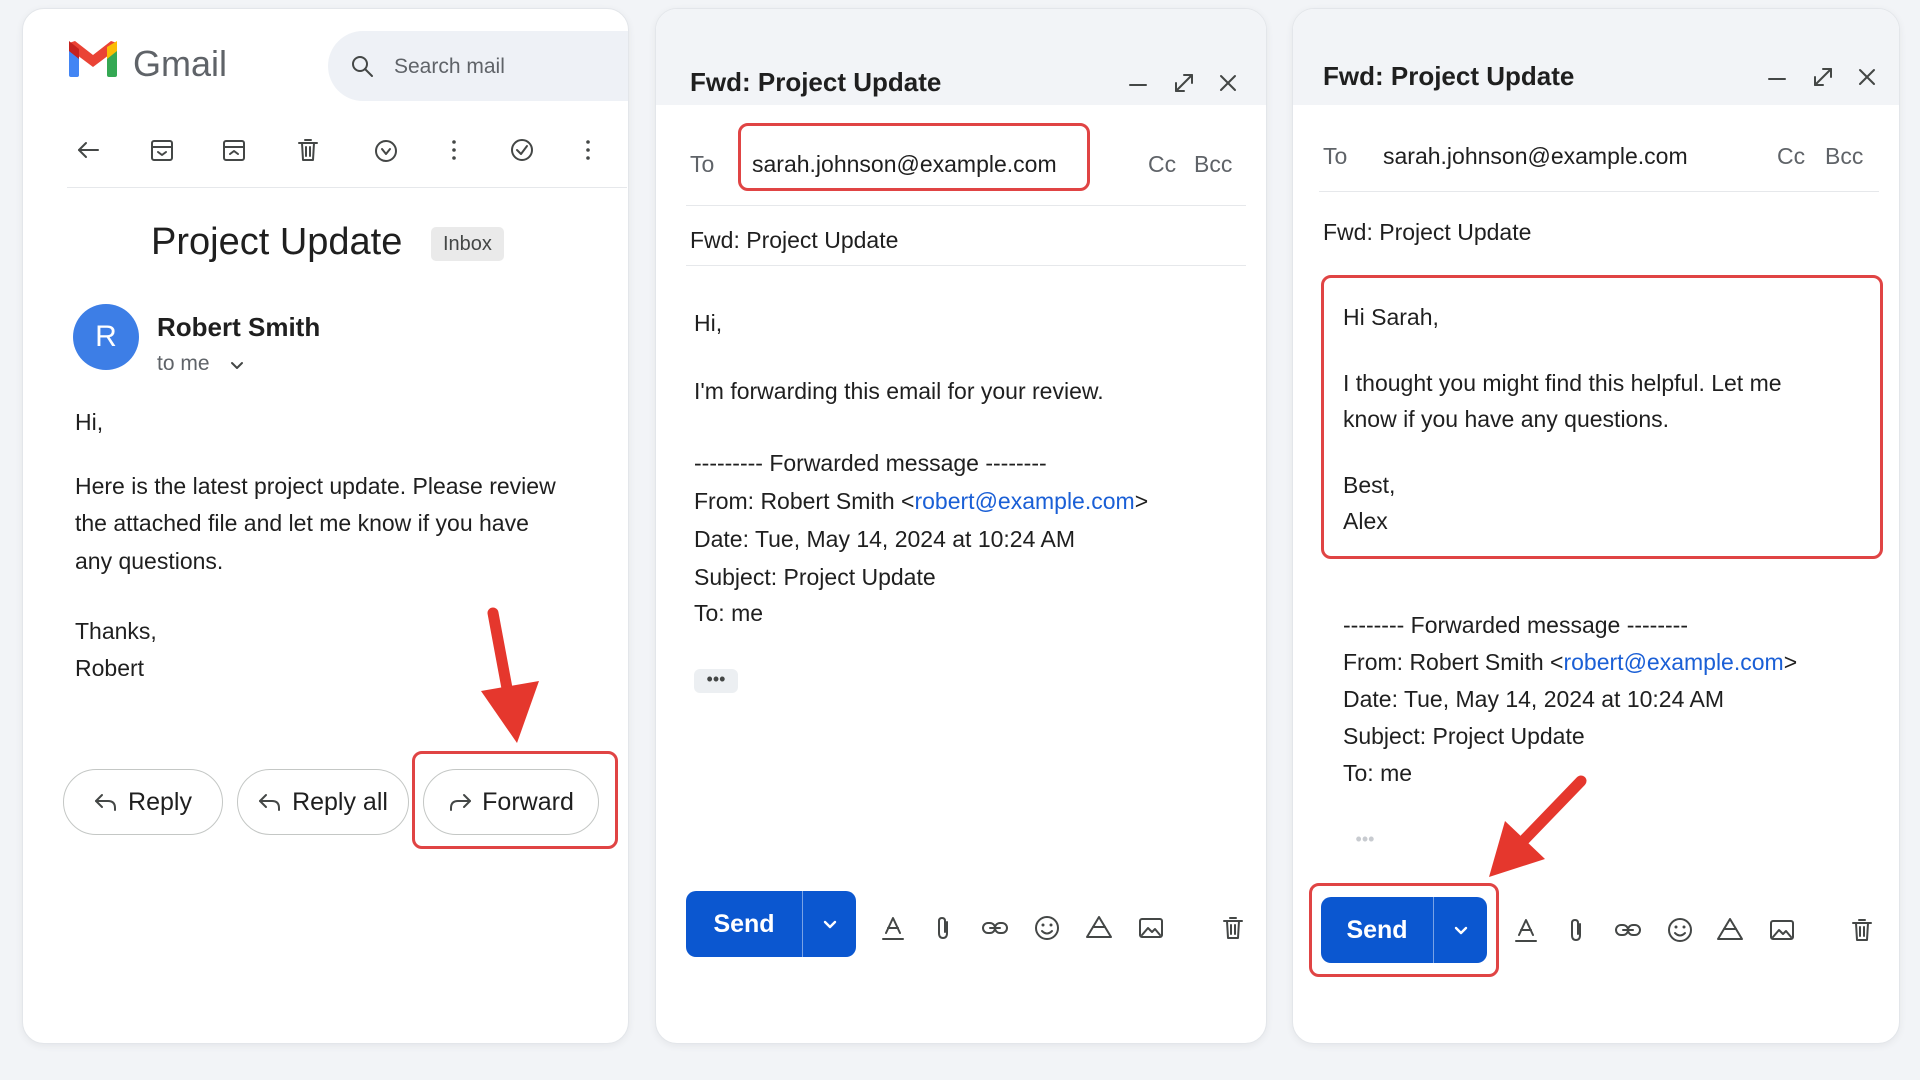 Image resolution: width=1920 pixels, height=1080 pixels. I want to click on email-greeting: Hi,, so click(89, 422).